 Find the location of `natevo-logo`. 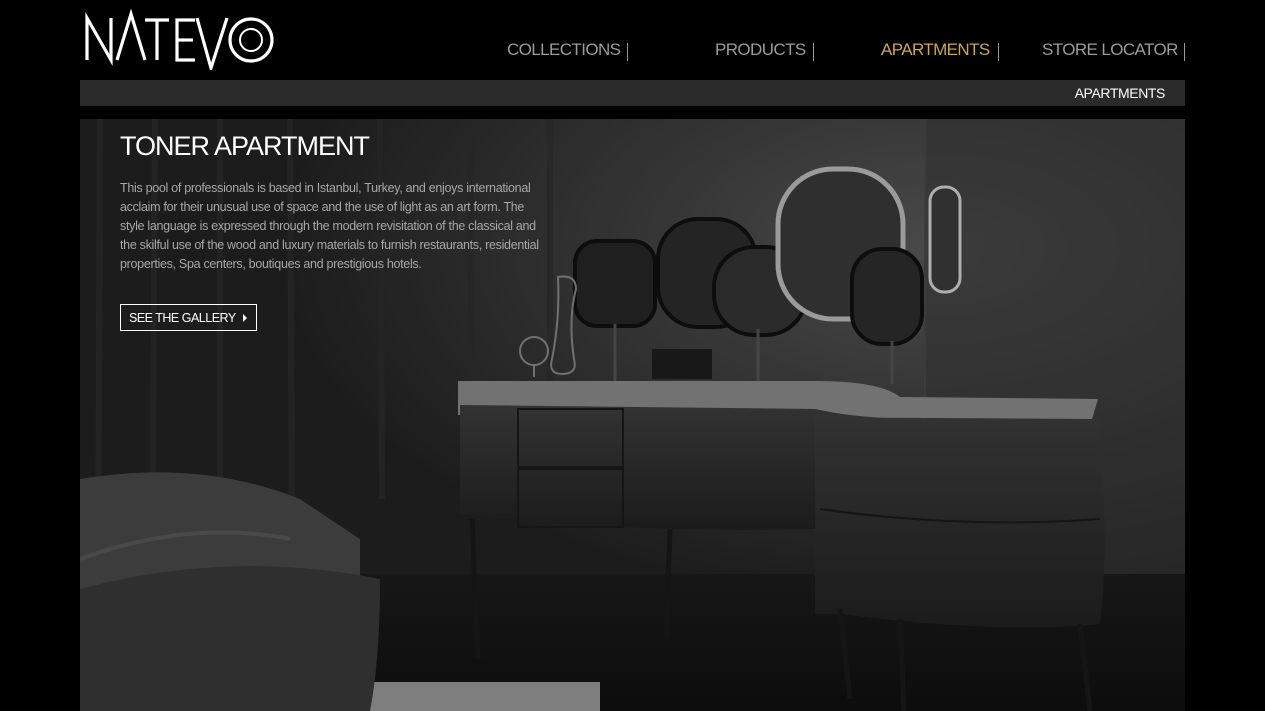

natevo-logo is located at coordinates (180, 39).